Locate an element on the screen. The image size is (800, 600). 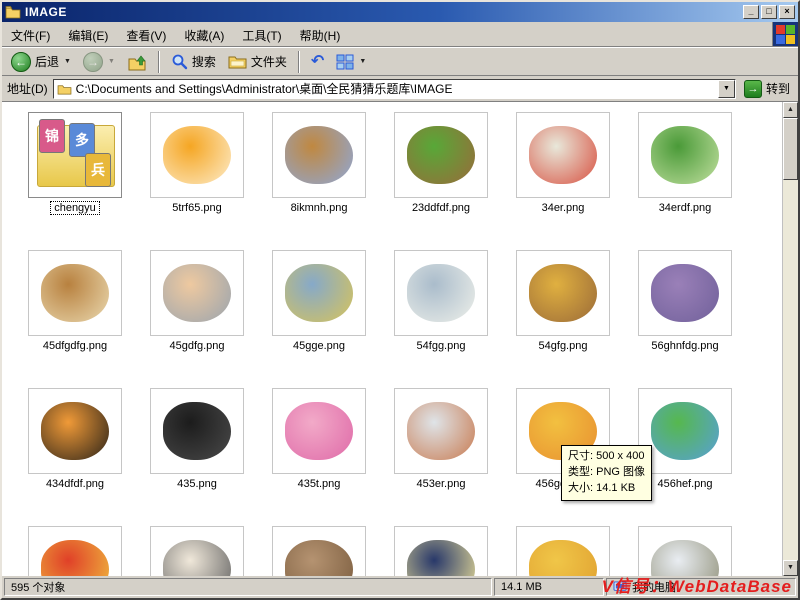
status-total-size: 14.1 MB is located at coordinates (549, 587).